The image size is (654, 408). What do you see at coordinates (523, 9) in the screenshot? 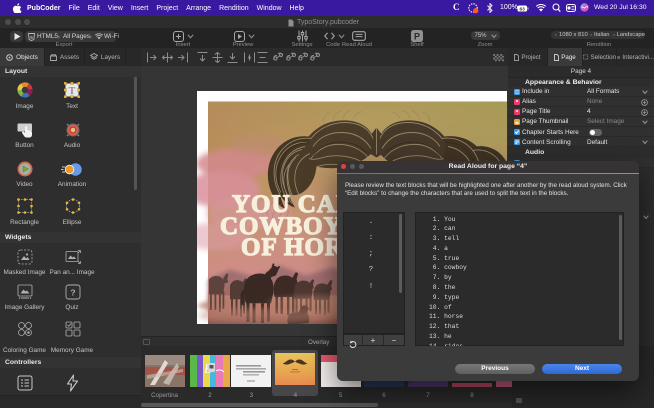
I see `svg-text: 63` at bounding box center [523, 9].